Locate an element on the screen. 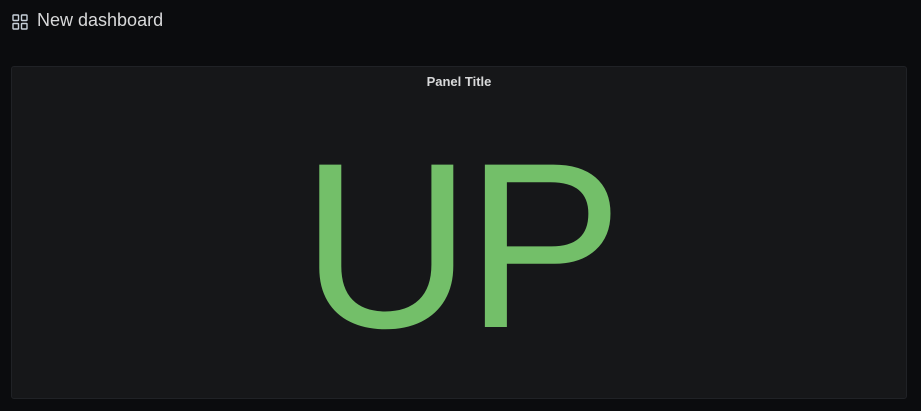 Image resolution: width=921 pixels, height=411 pixels. dashboard-navbar: New dashboard is located at coordinates (460, 22).